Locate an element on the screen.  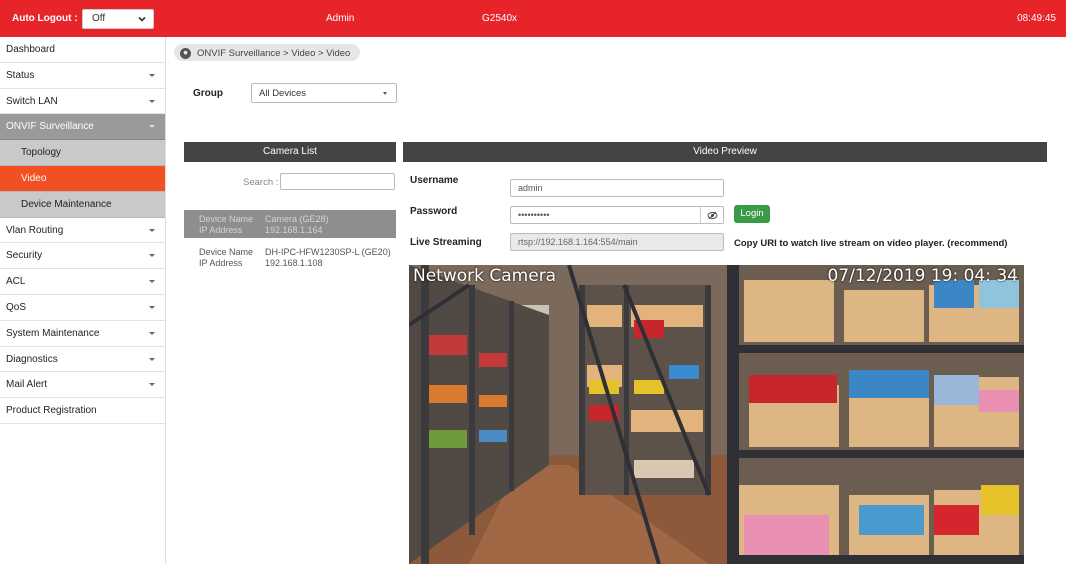
sidebar-item-label: ACL is located at coordinates (16, 282).